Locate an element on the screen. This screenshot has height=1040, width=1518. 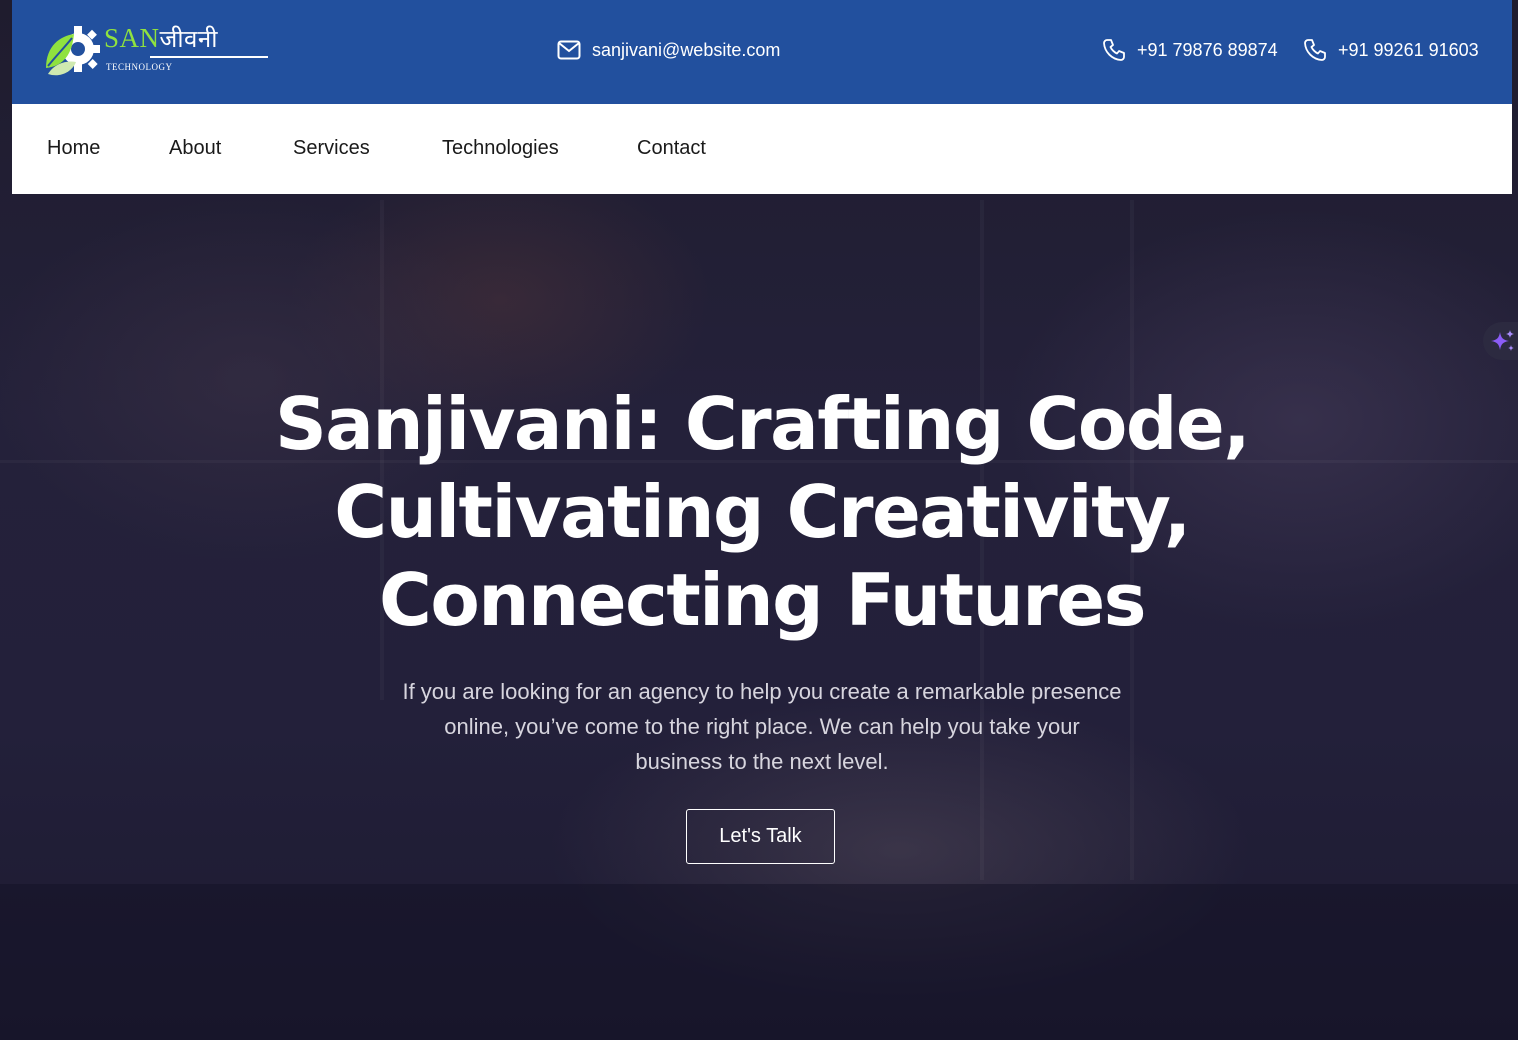
site-logo: SANजीवनी TECHNOLOGY is located at coordinates (155, 48).